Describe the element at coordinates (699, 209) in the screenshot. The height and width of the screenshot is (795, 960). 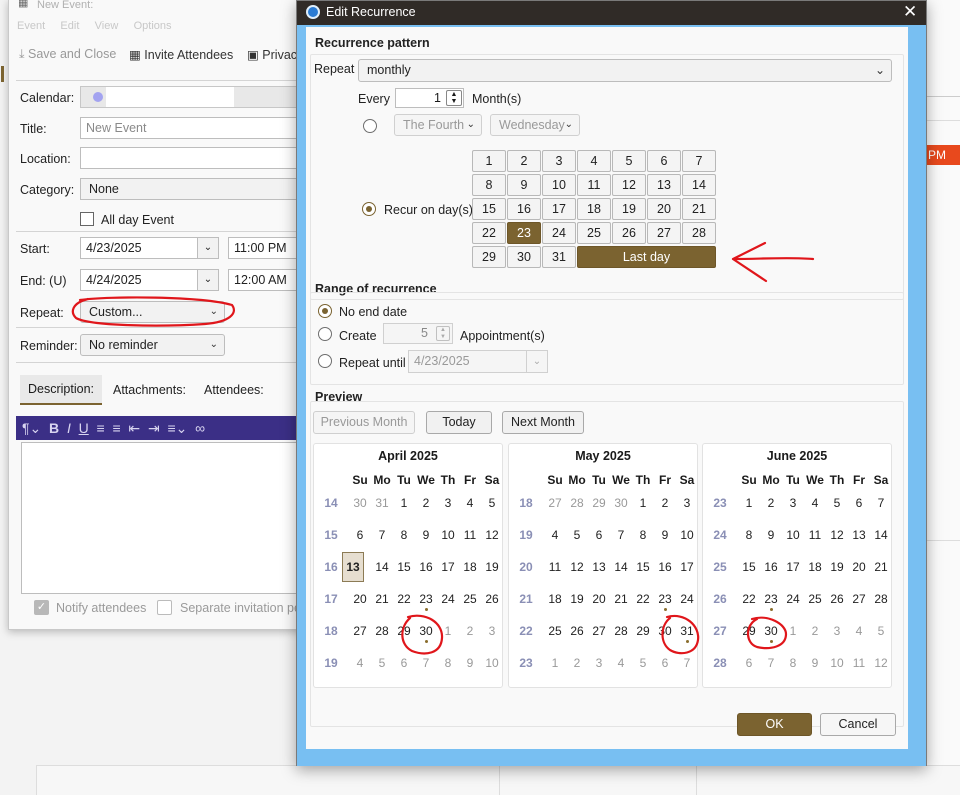
I see `day-button-21: 21` at that location.